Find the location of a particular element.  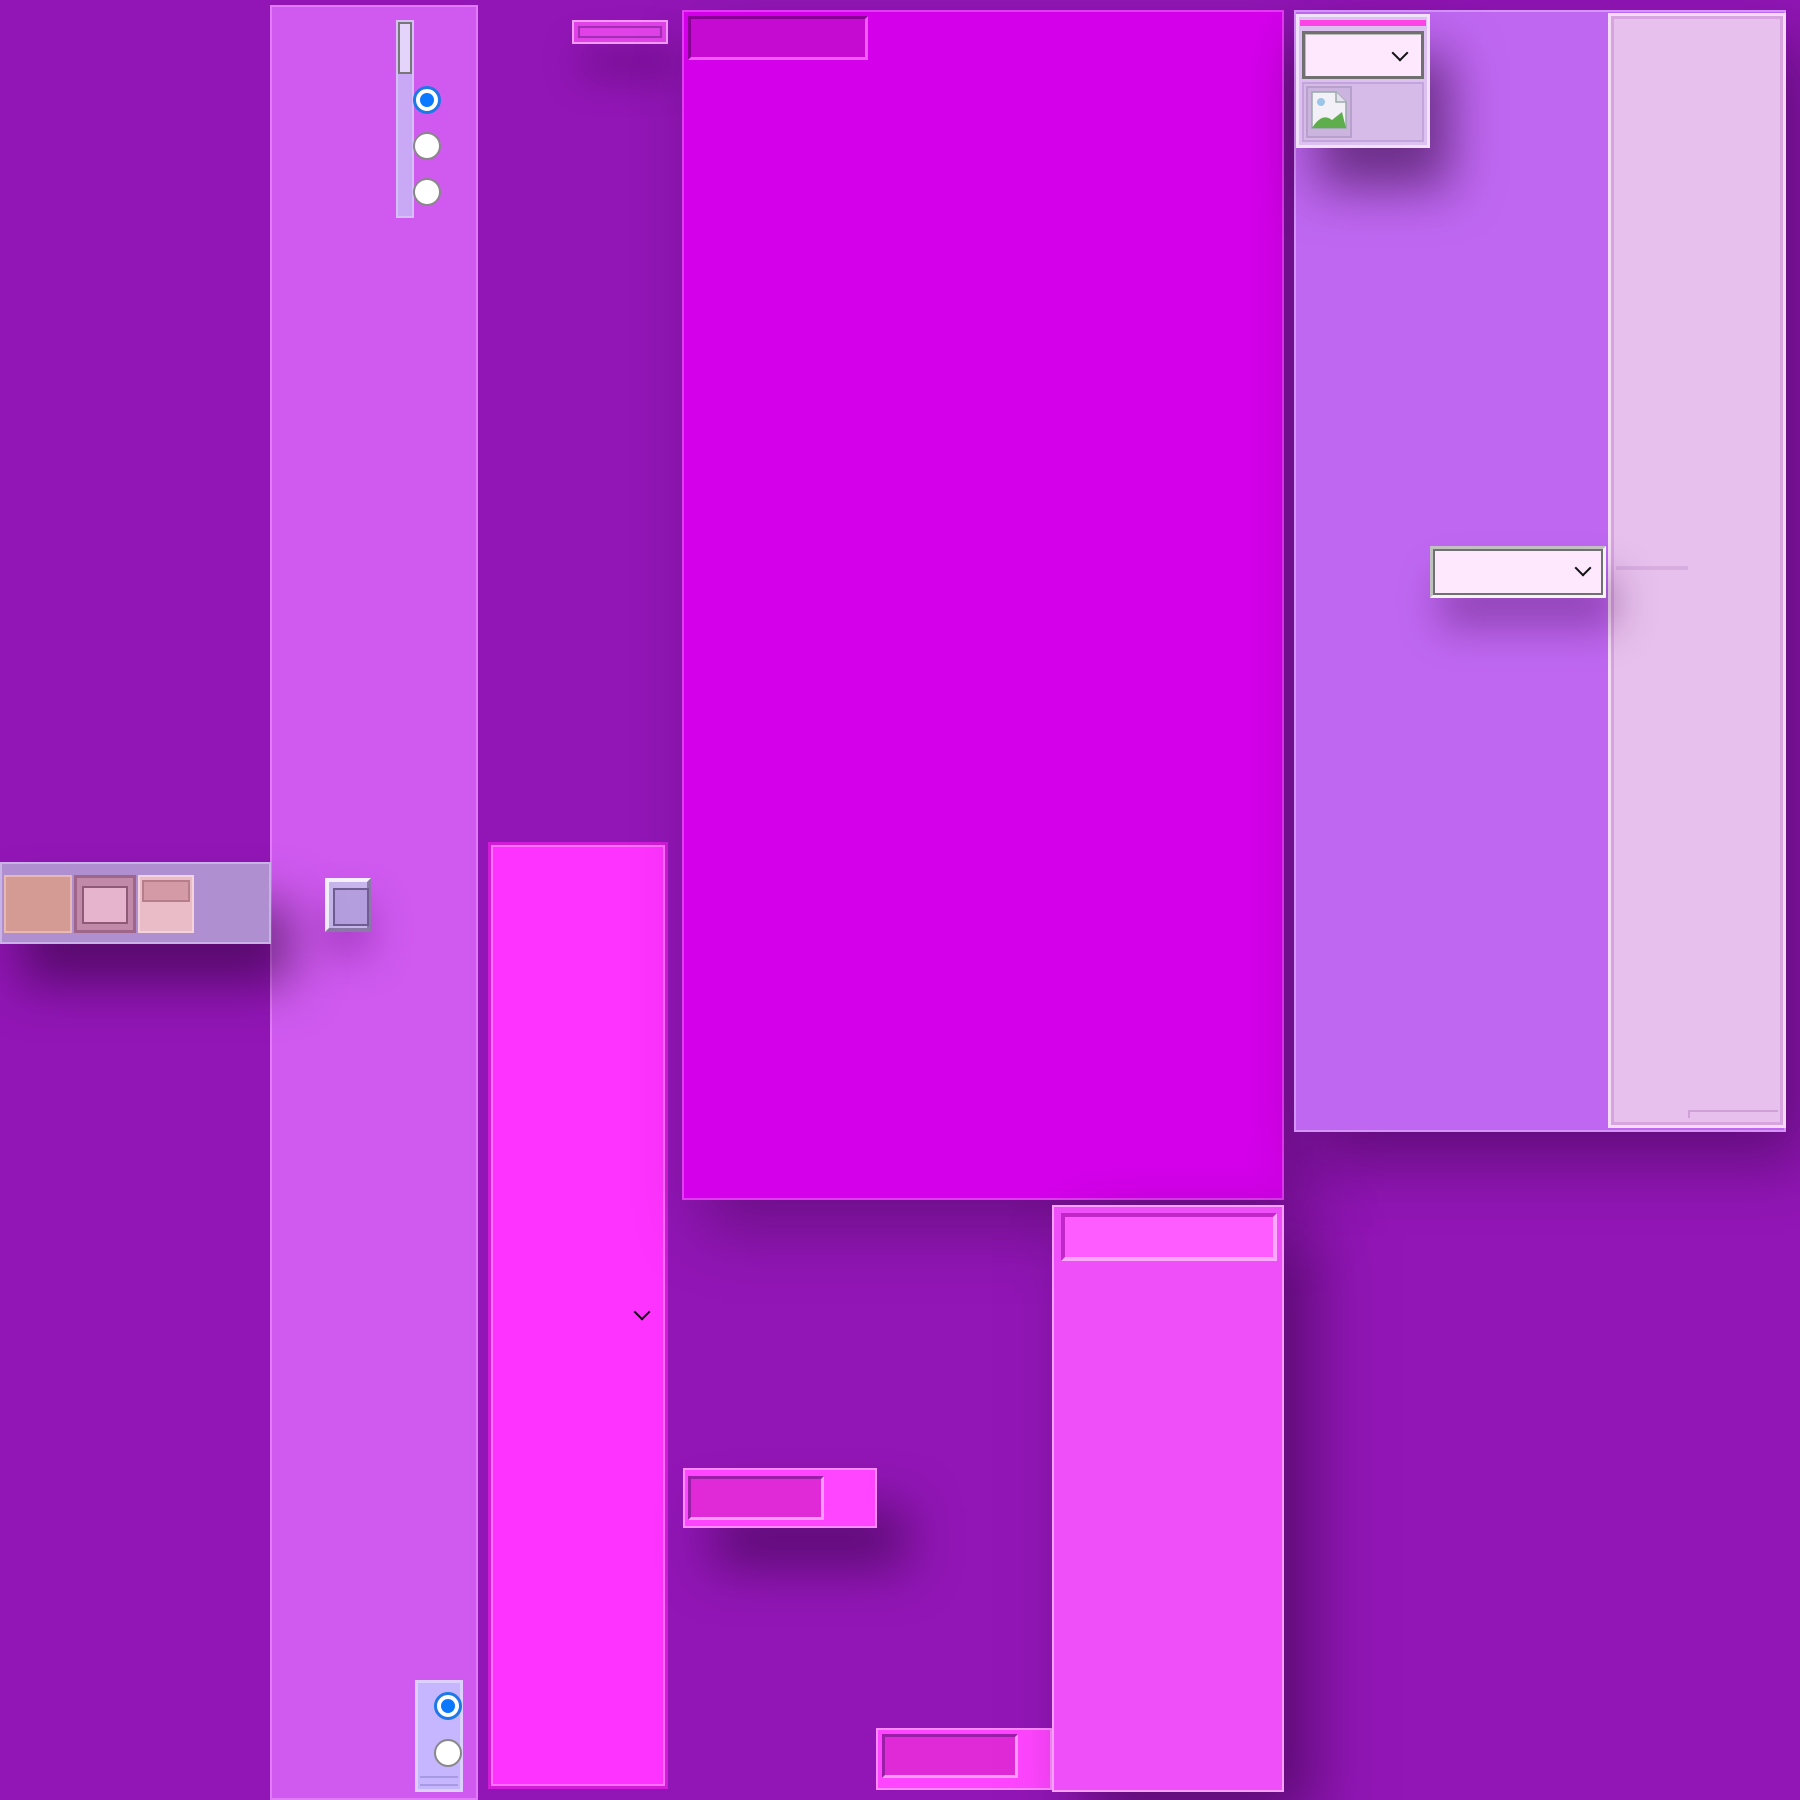

mini-window-titlebar is located at coordinates (1363, 23).